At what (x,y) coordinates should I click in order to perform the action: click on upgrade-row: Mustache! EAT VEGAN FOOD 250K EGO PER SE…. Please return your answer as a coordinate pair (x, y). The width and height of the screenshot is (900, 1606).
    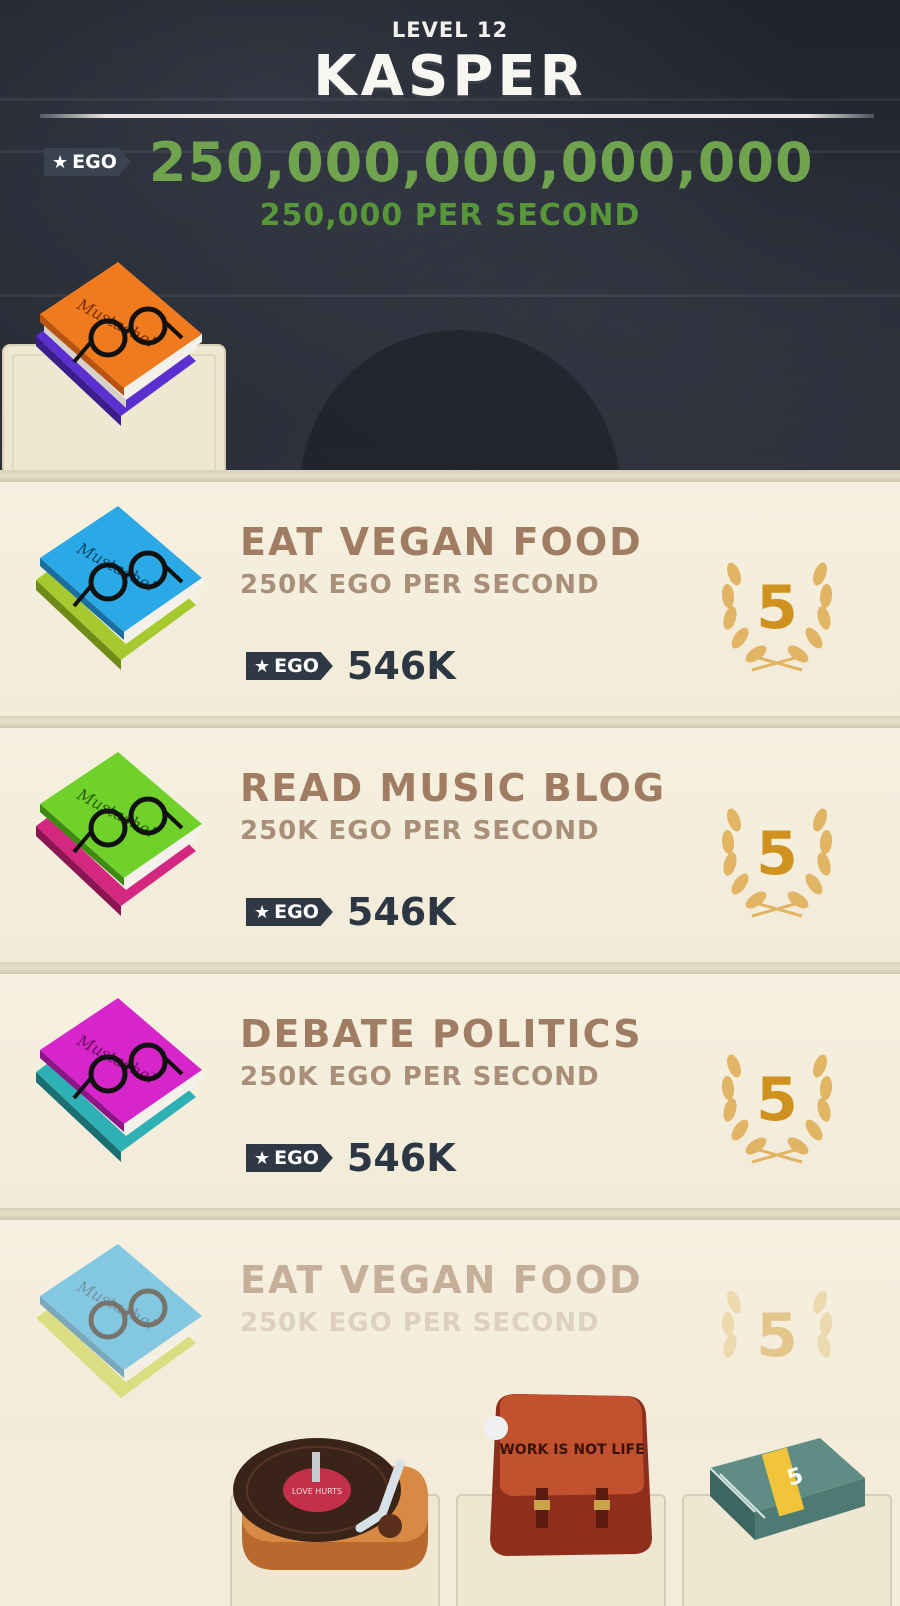
    Looking at the image, I should click on (450, 599).